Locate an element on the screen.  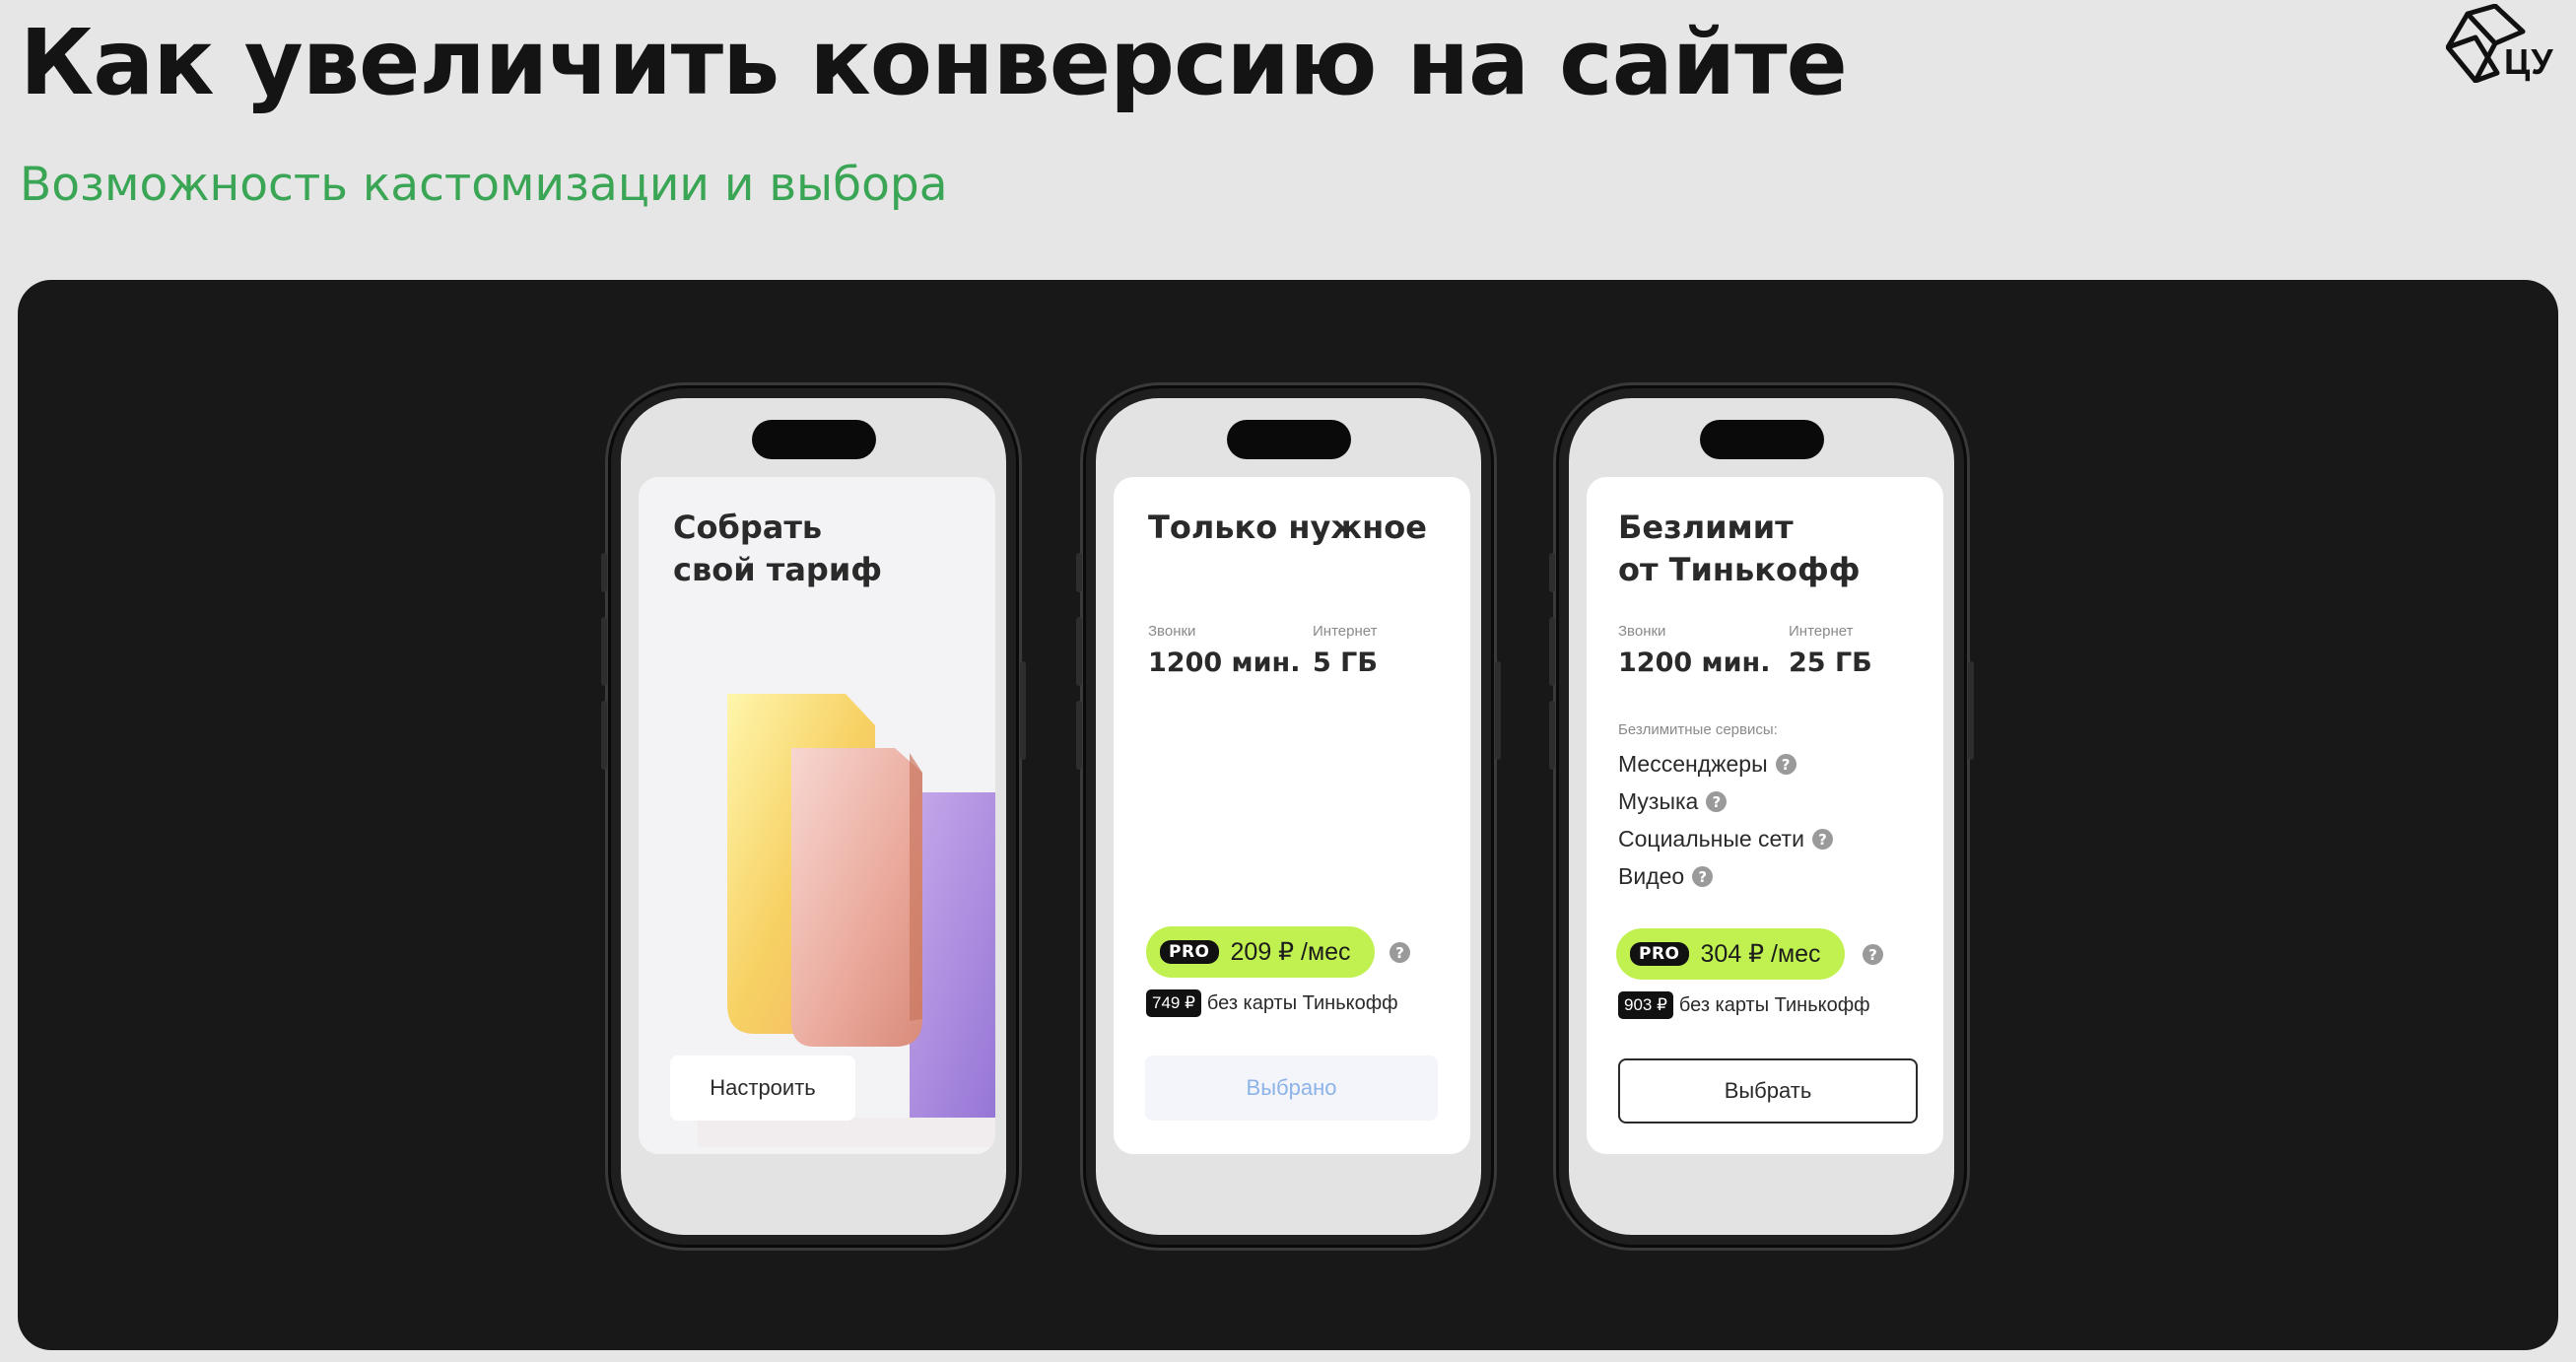
card-title: Безлимит от Тинькофф is located at coordinates (1739, 548).